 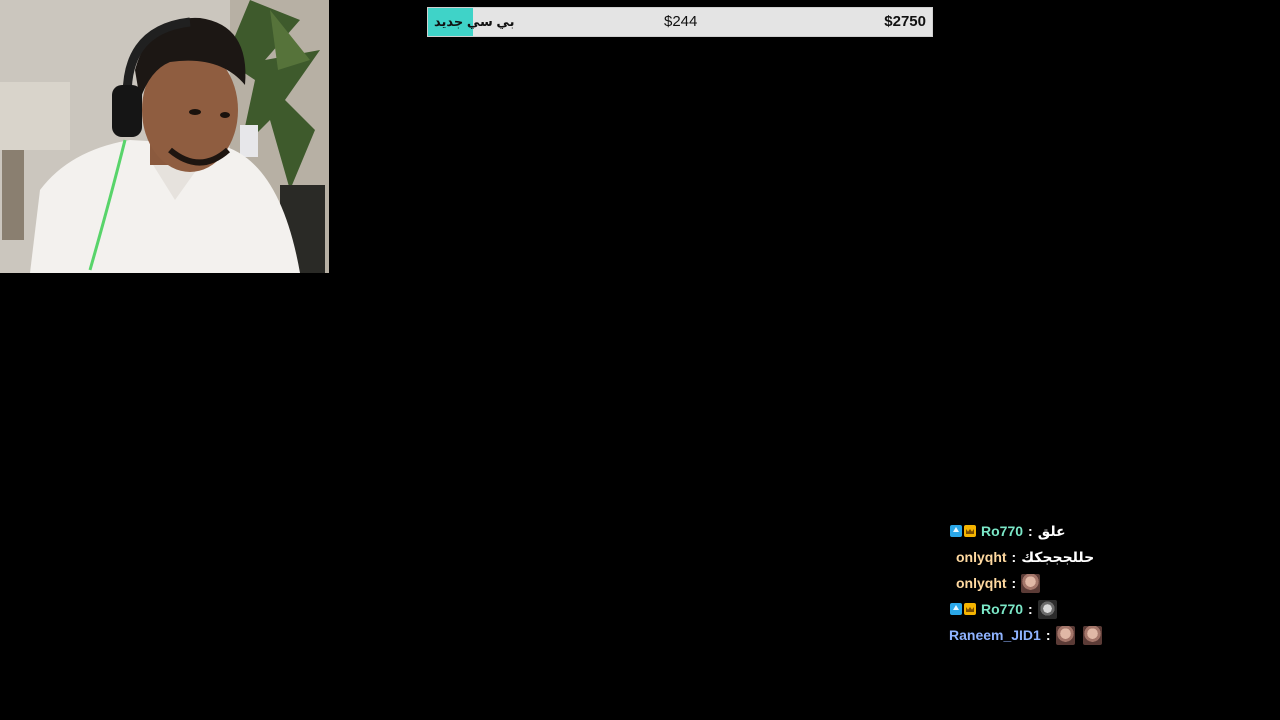 What do you see at coordinates (1104, 609) in the screenshot?
I see `chat-message: Ro770:` at bounding box center [1104, 609].